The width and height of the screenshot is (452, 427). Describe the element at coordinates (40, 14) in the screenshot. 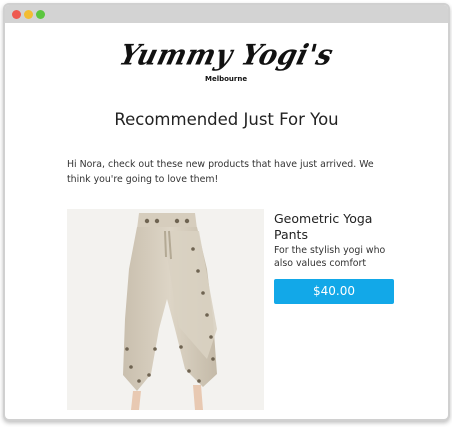

I see `maximize-window-button` at that location.